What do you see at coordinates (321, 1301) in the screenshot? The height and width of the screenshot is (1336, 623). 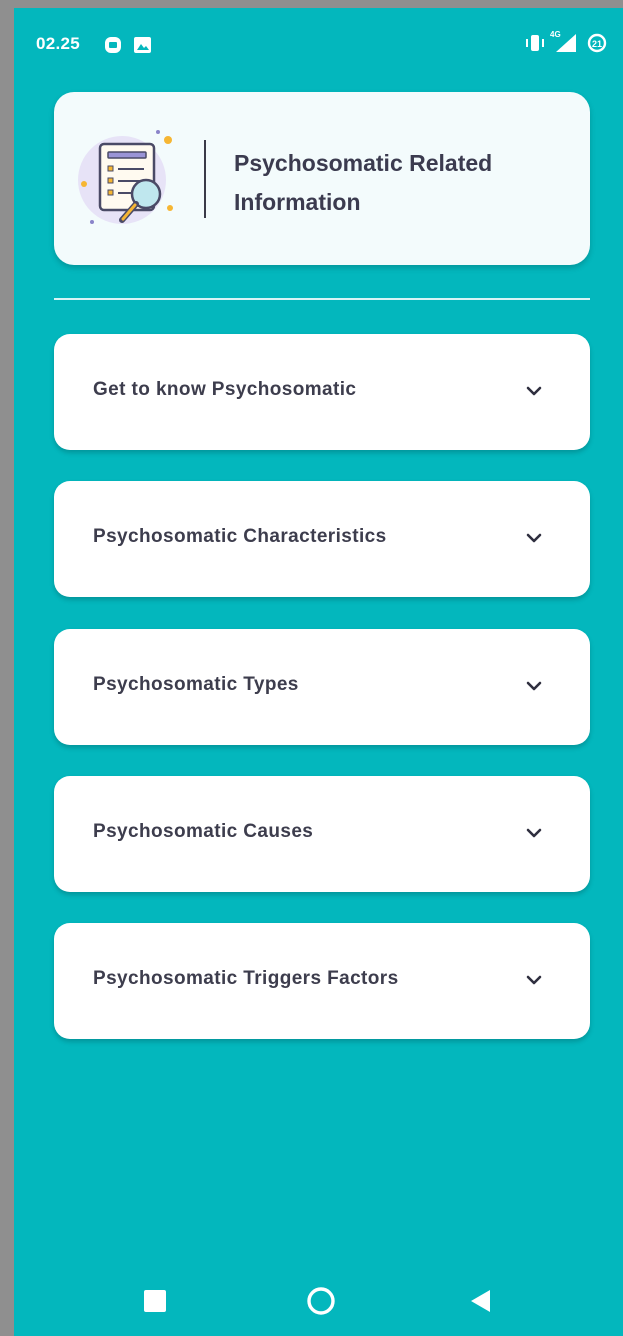 I see `home-circle-icon` at bounding box center [321, 1301].